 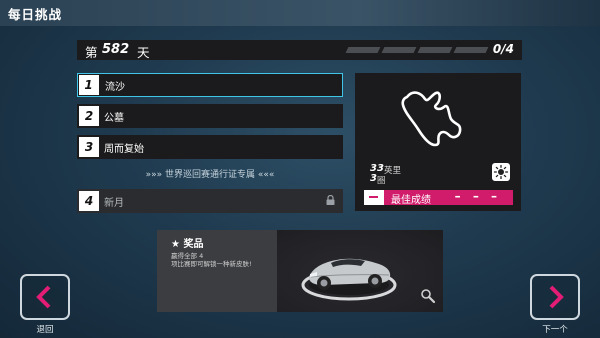 What do you see at coordinates (210, 201) in the screenshot?
I see `stage-item-4: 4 新月` at bounding box center [210, 201].